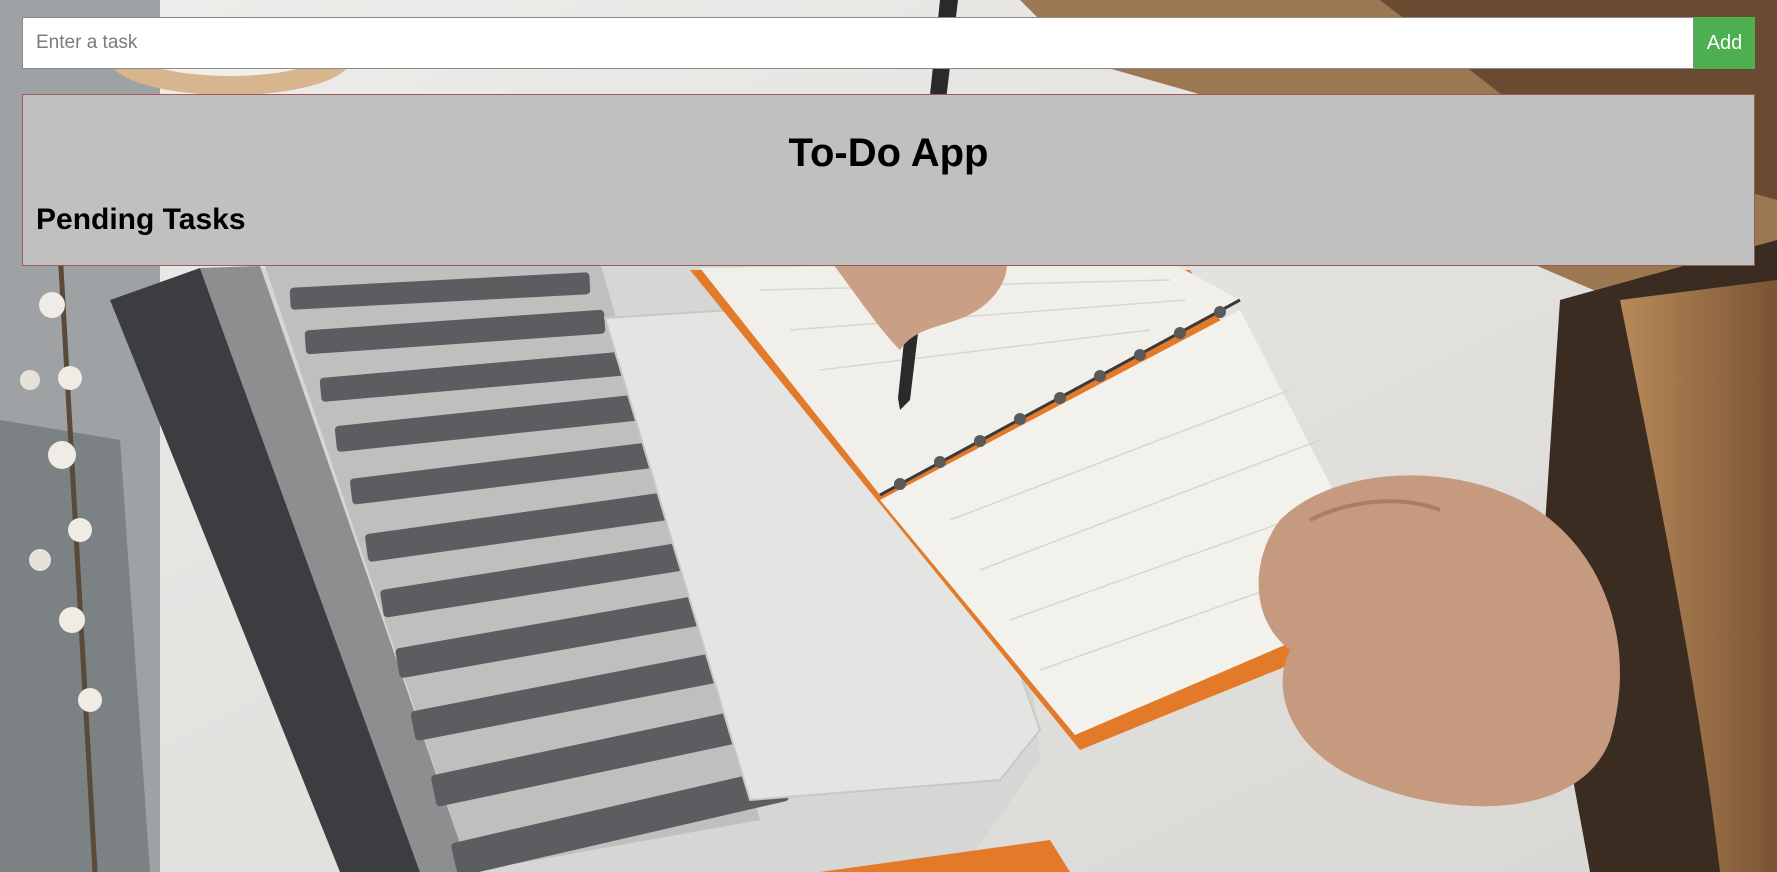 This screenshot has width=1777, height=872. What do you see at coordinates (858, 43) in the screenshot?
I see `task-input` at bounding box center [858, 43].